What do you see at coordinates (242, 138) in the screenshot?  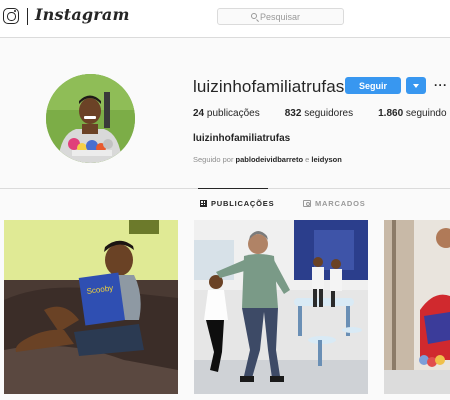 I see `profile-full-name: luizinhofamiliatrufas` at bounding box center [242, 138].